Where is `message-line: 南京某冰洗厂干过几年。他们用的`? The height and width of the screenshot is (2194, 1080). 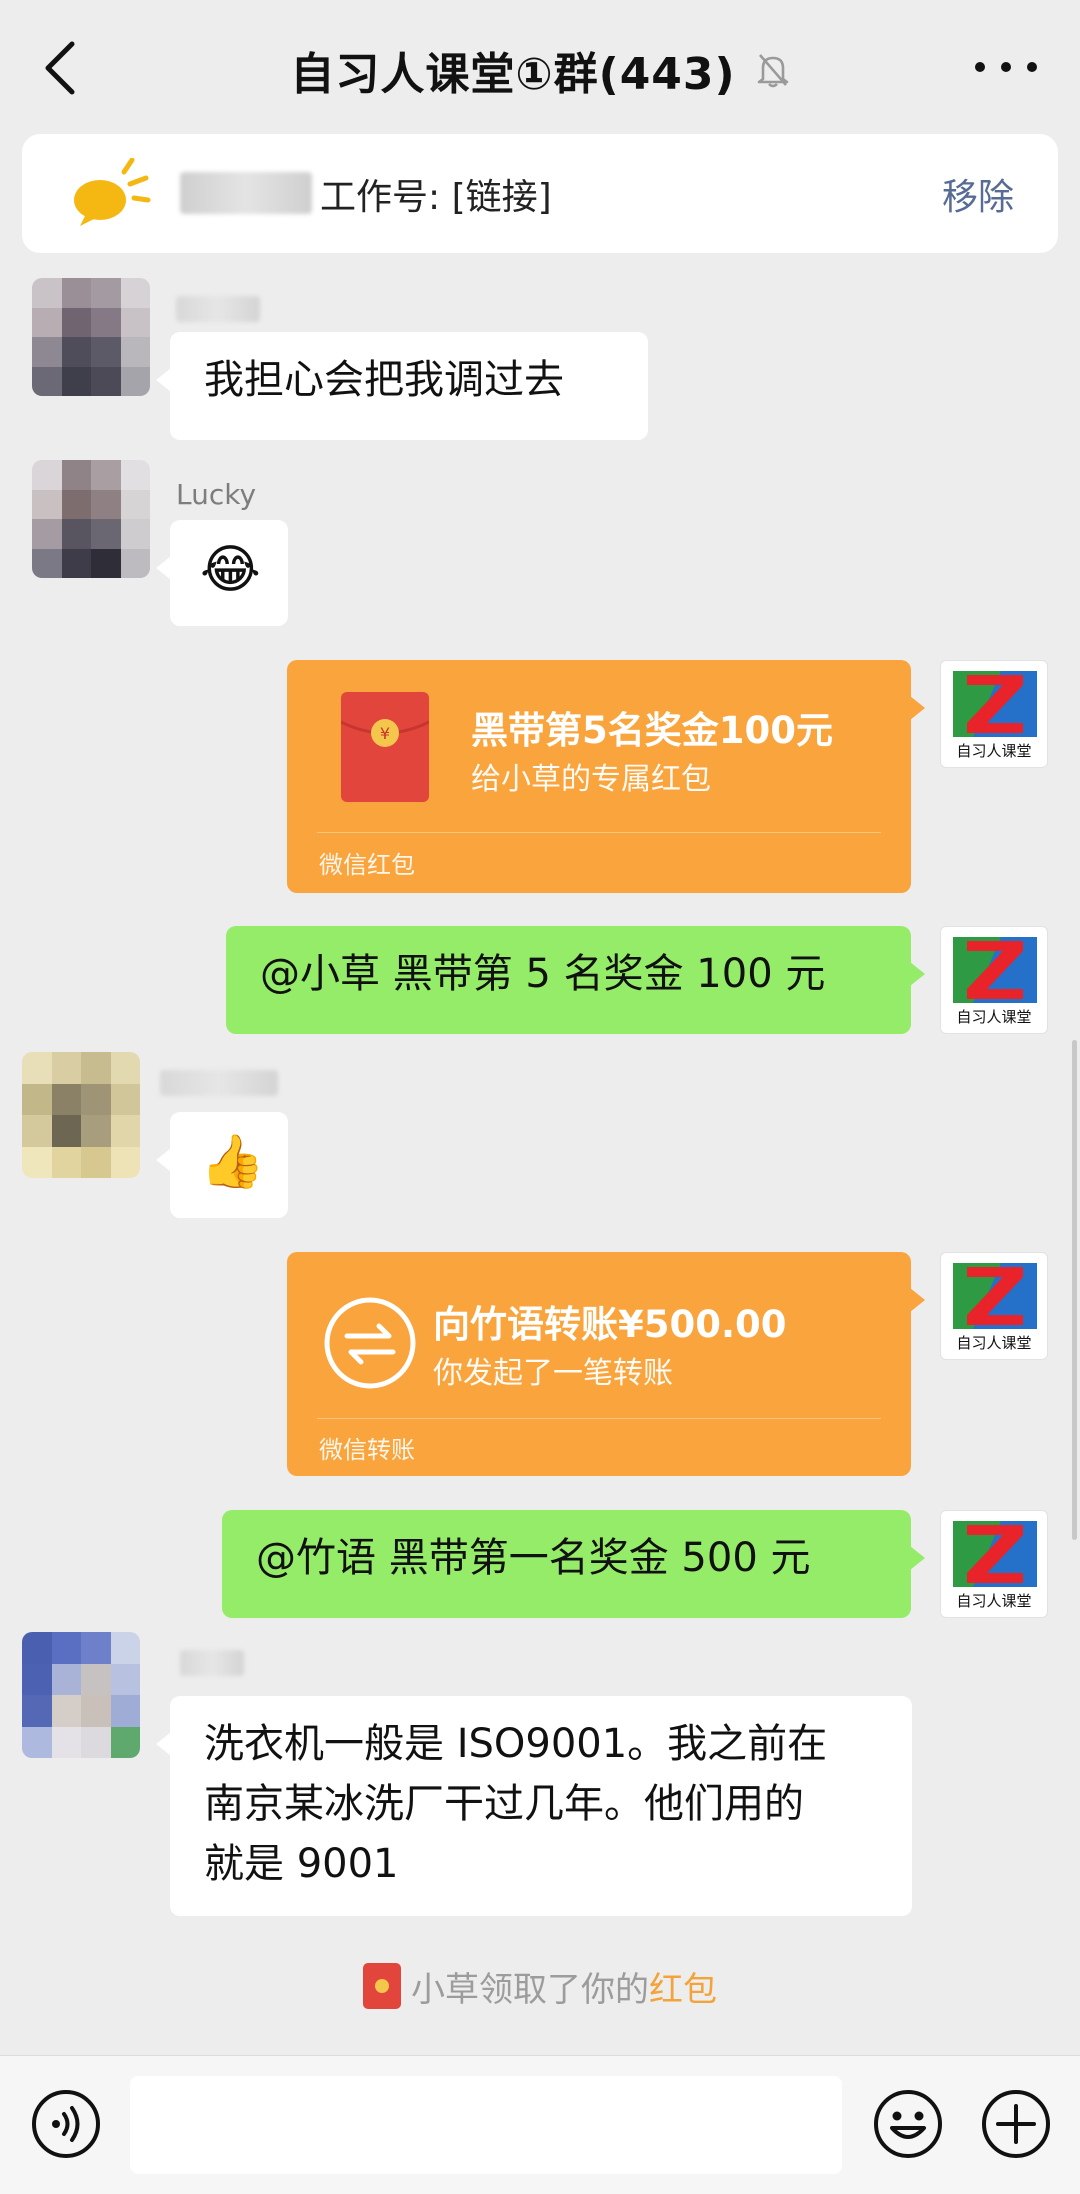
message-line: 南京某冰洗厂干过几年。他们用的 is located at coordinates (504, 1804).